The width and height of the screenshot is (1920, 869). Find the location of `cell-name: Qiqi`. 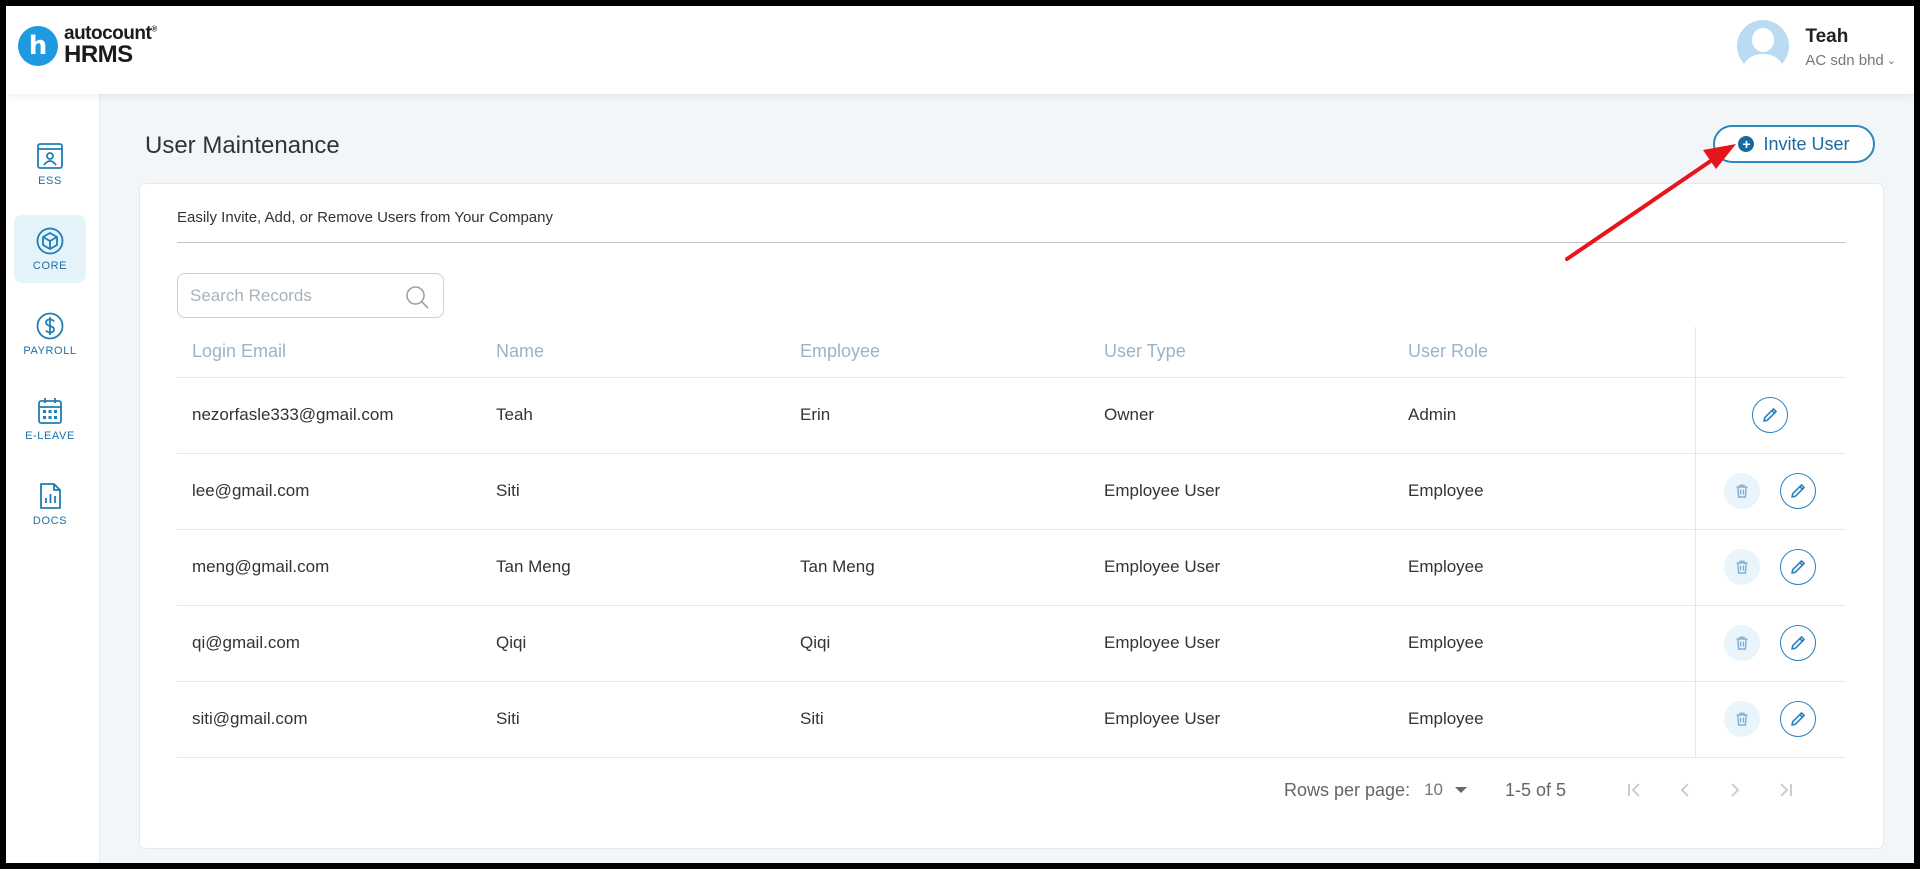

cell-name: Qiqi is located at coordinates (633, 643).